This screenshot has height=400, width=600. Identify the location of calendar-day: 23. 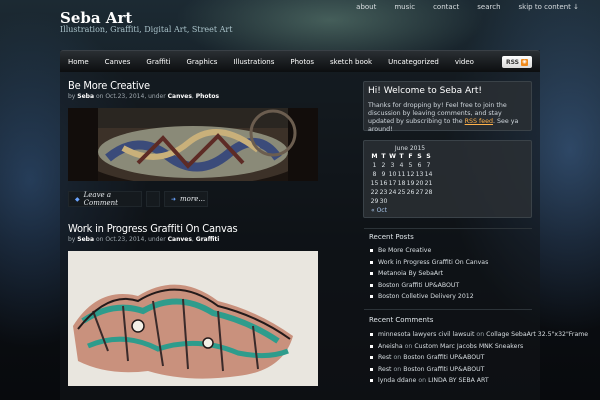
(383, 192).